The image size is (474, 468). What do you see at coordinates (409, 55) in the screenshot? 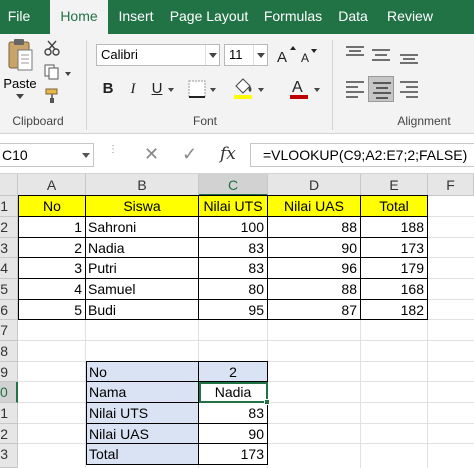
I see `align-bottom-icon` at bounding box center [409, 55].